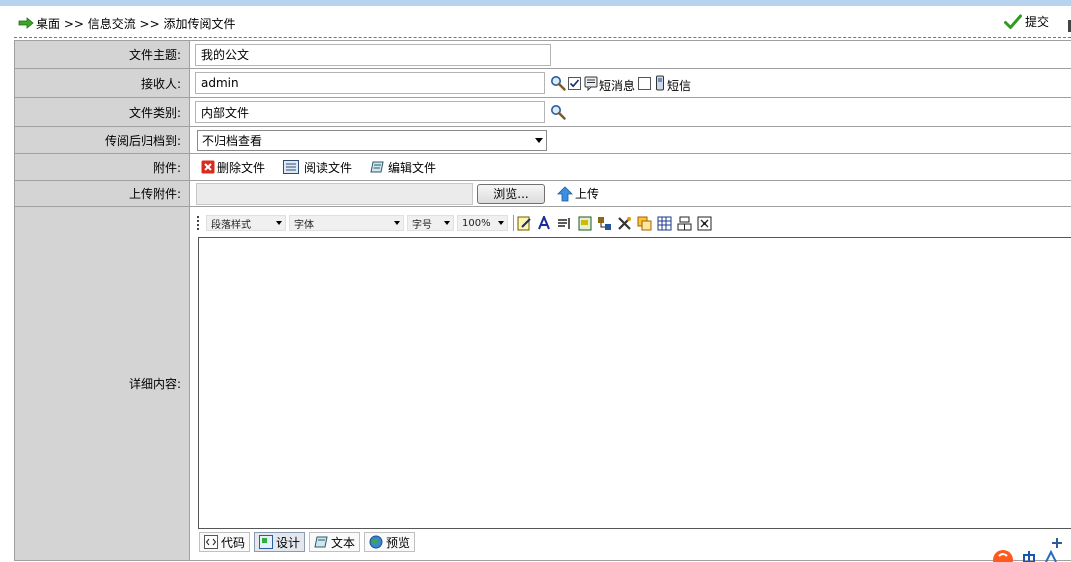  What do you see at coordinates (1037, 22) in the screenshot?
I see `submit-label: 提交` at bounding box center [1037, 22].